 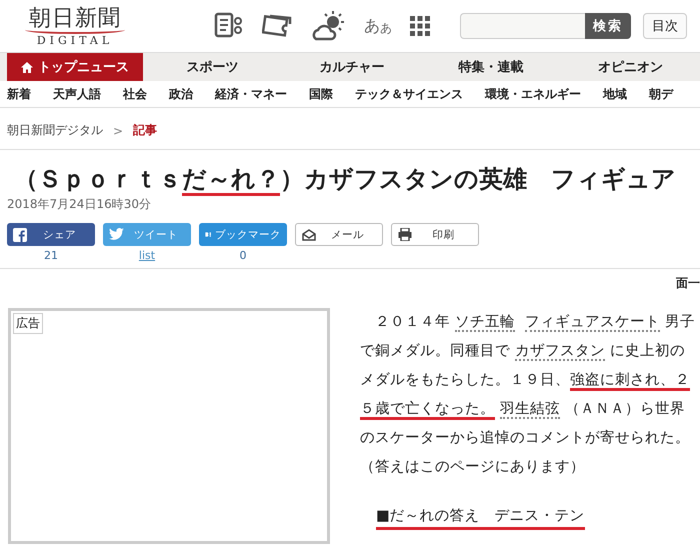 I want to click on nav-tab: 特集・連載, so click(x=491, y=67).